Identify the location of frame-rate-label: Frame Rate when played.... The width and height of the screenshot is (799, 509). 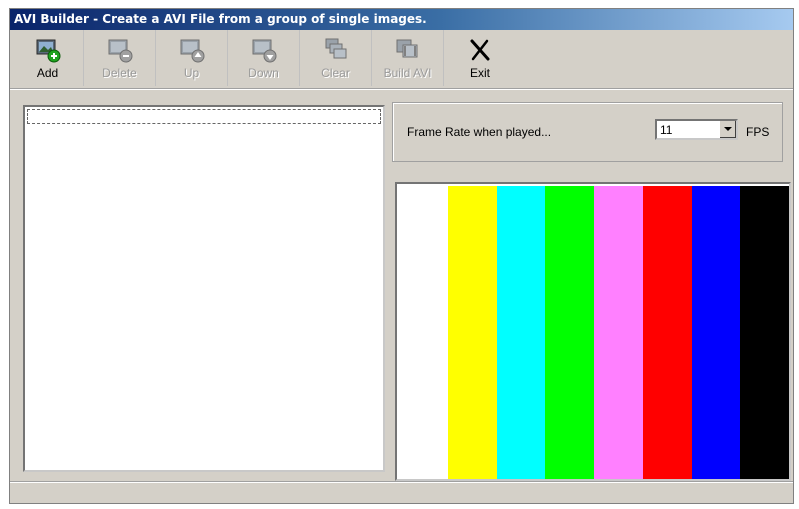
(479, 132).